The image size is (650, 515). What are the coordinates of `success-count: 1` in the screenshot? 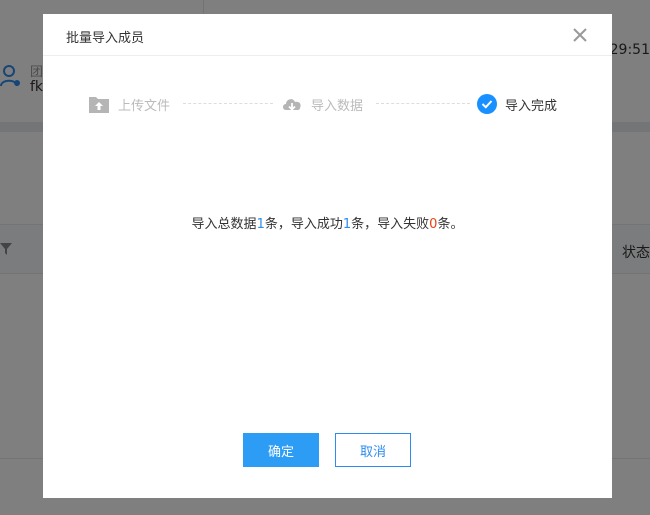 It's located at (347, 224).